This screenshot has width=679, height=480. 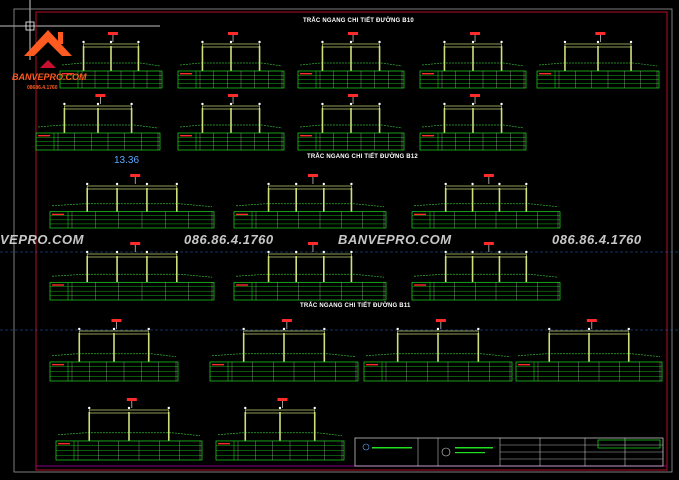 What do you see at coordinates (597, 239) in the screenshot?
I see `watermark-phone-2: 086.86.4.1760` at bounding box center [597, 239].